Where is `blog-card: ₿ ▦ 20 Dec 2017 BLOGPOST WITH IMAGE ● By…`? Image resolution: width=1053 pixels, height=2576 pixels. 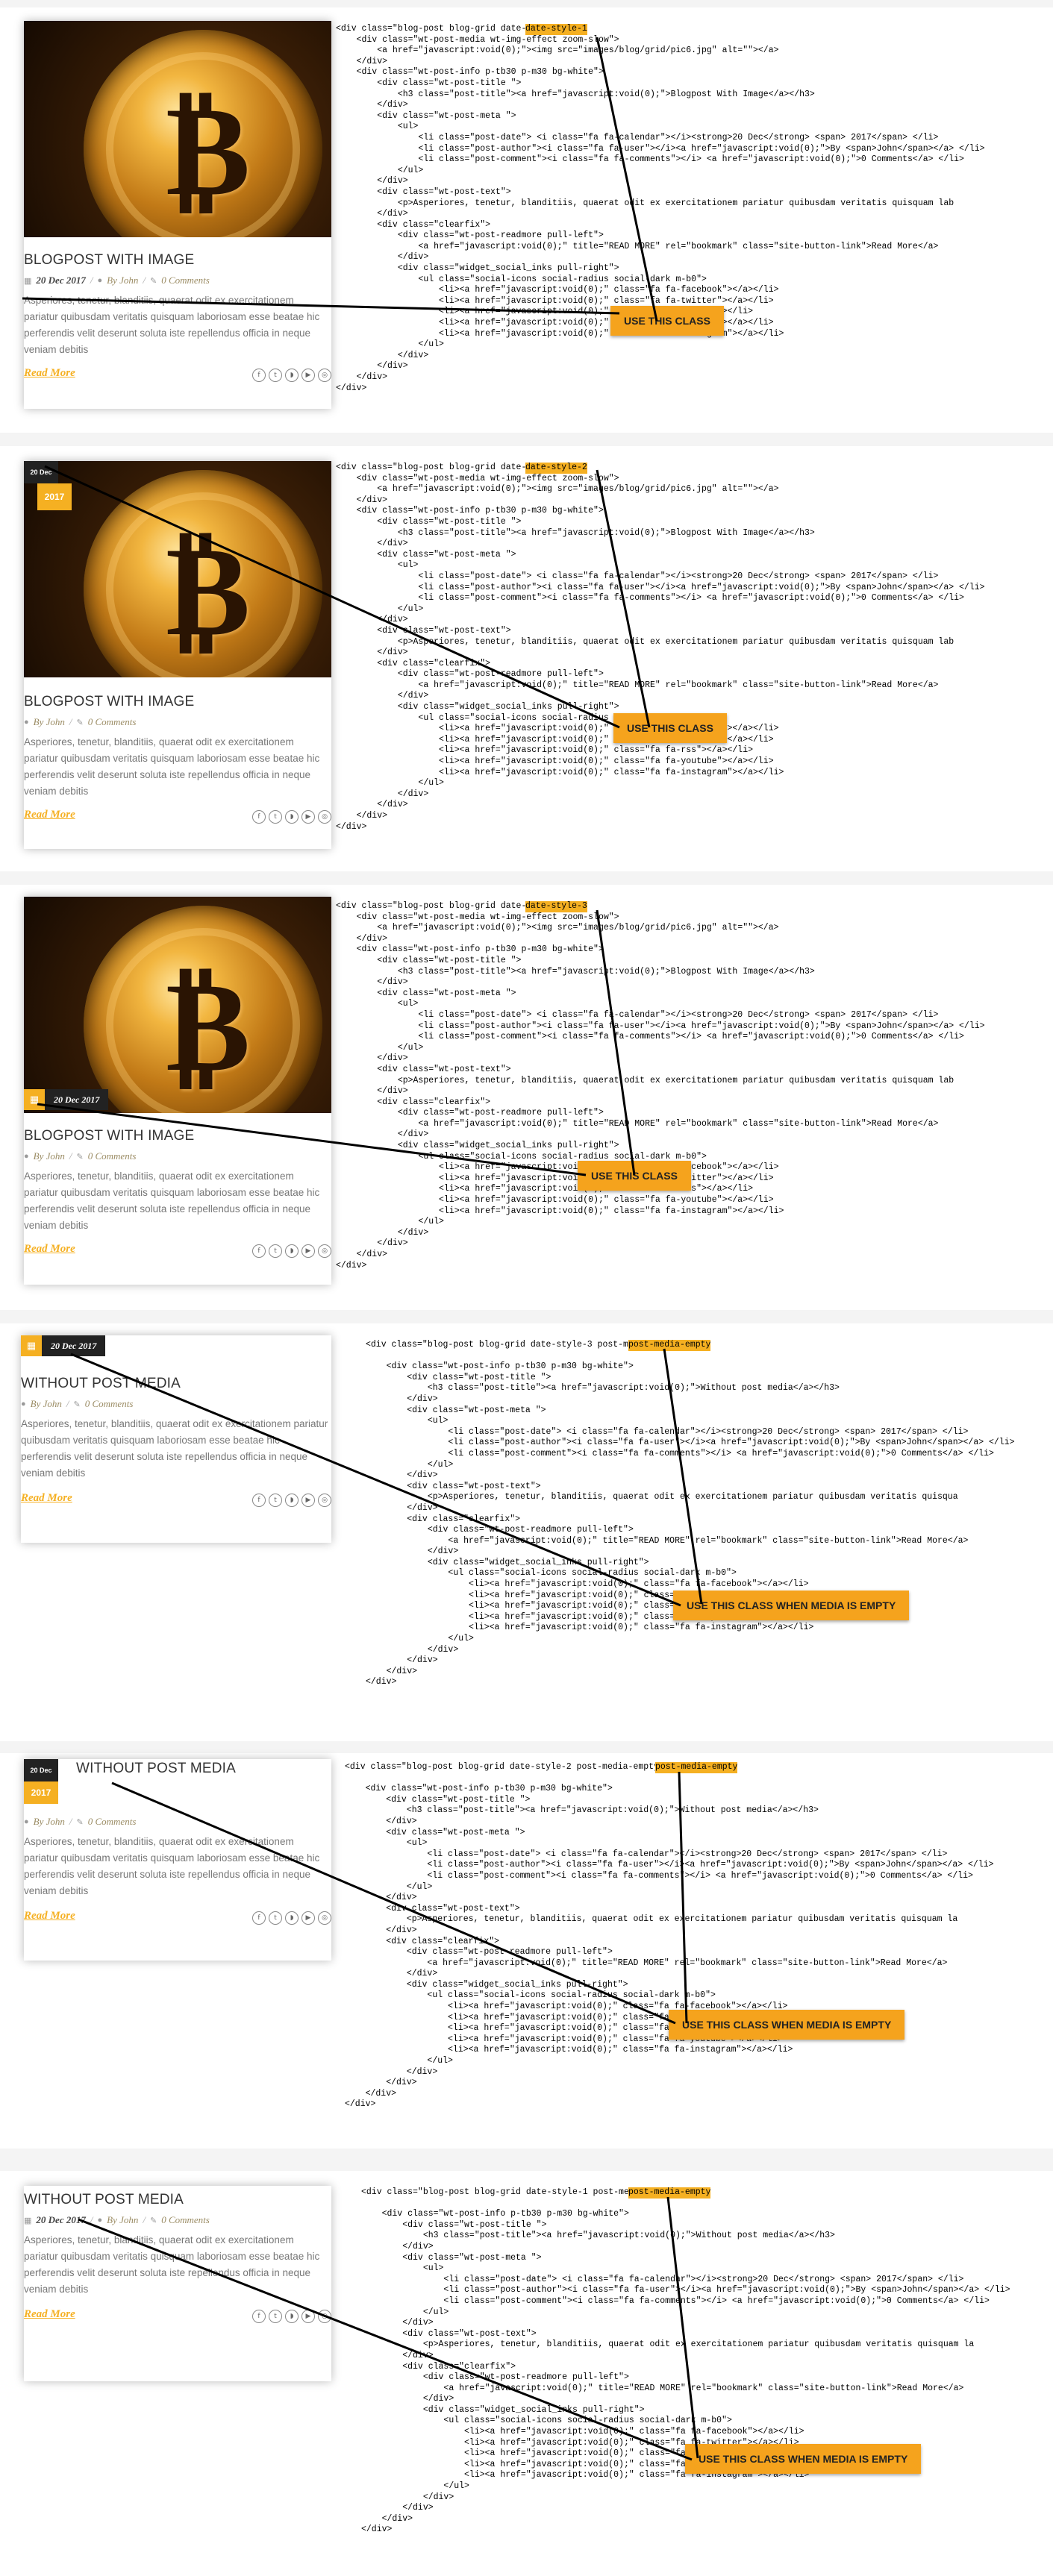 blog-card: ₿ ▦ 20 Dec 2017 BLOGPOST WITH IMAGE ● By… is located at coordinates (178, 1091).